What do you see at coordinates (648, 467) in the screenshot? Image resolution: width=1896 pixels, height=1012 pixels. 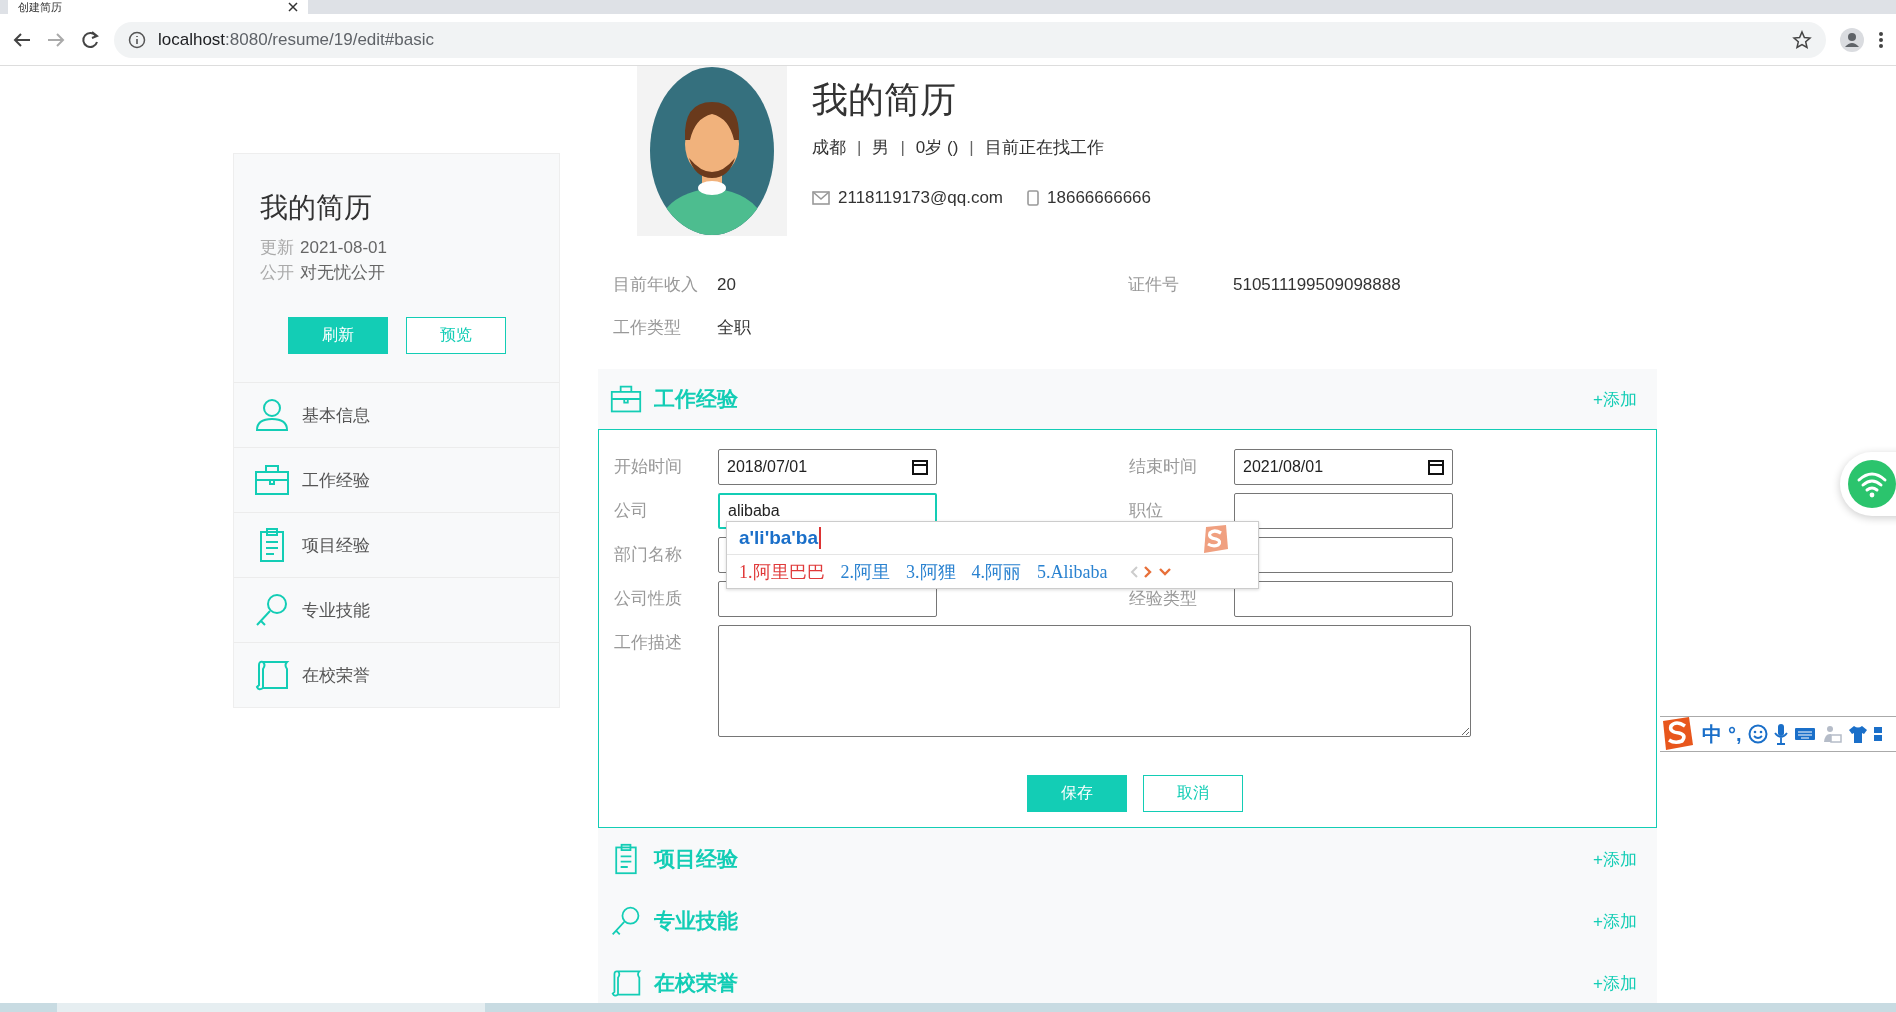 I see `field-label: 开始时间` at bounding box center [648, 467].